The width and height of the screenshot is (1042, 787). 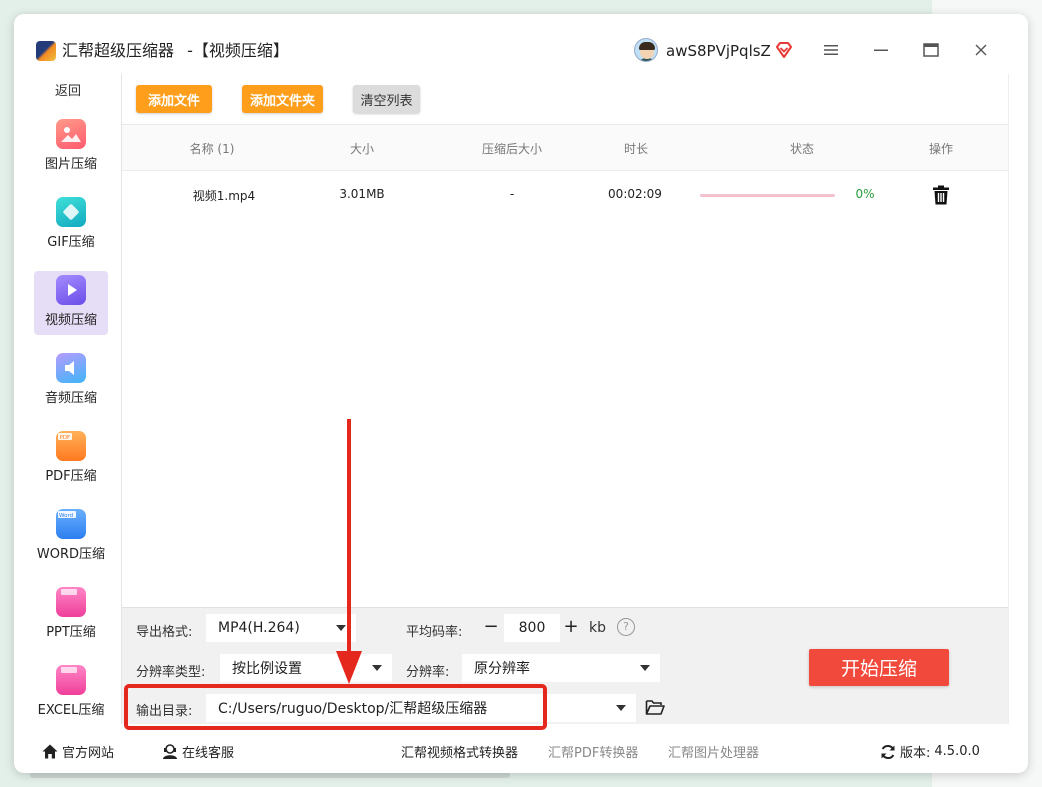 I want to click on file-duration: 00:02:09, so click(x=635, y=194).